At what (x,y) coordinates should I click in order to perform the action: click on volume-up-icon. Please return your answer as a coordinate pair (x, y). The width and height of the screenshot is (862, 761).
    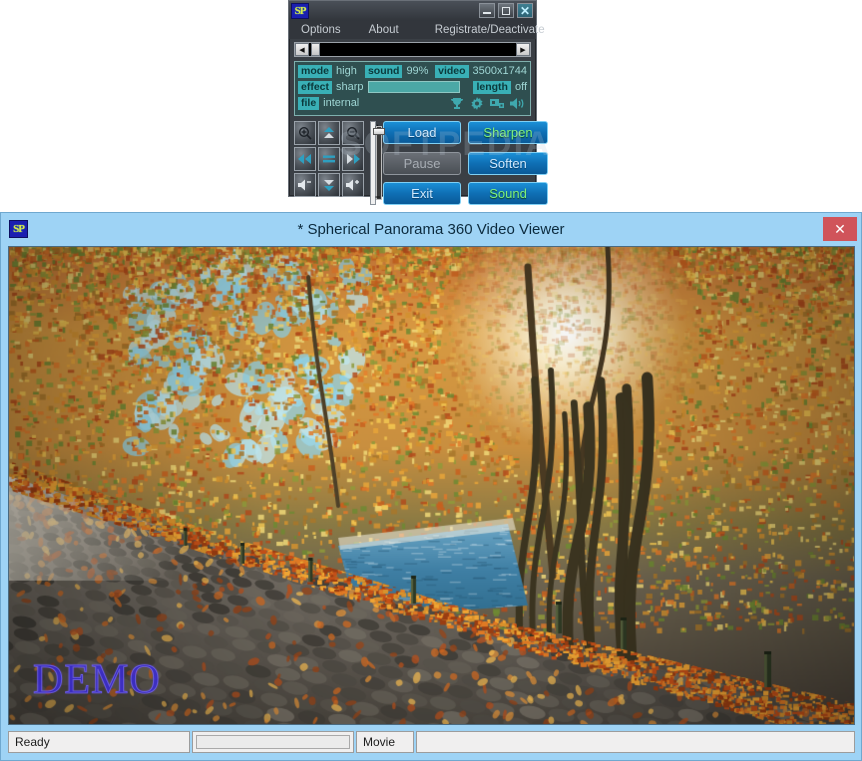
    Looking at the image, I should click on (352, 185).